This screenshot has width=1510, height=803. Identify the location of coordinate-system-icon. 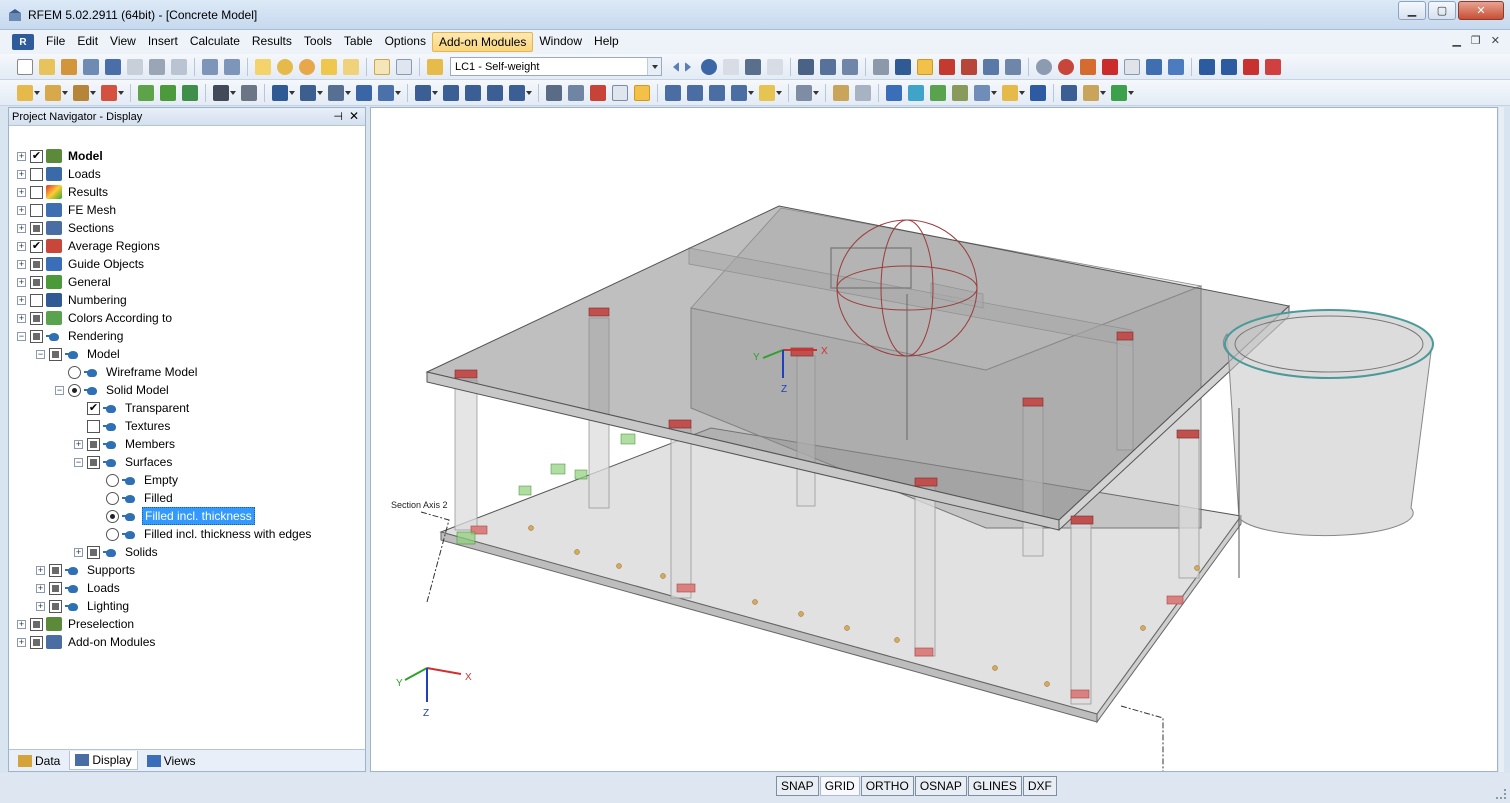
(938, 92).